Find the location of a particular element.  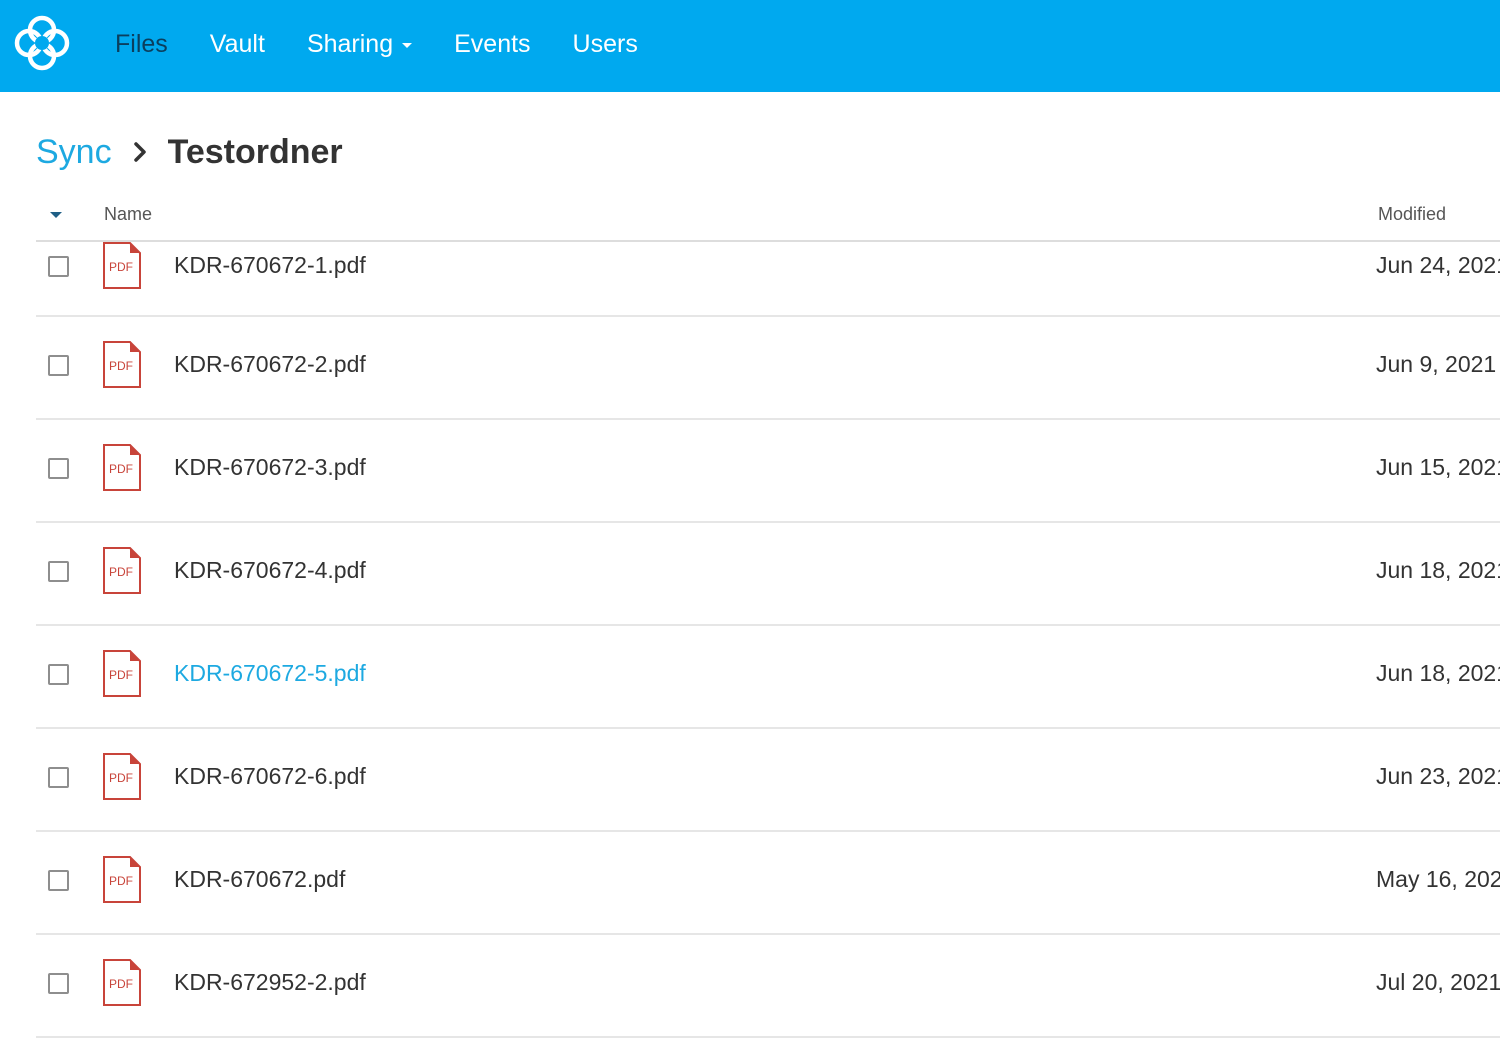

nav-users: Users is located at coordinates (605, 44).